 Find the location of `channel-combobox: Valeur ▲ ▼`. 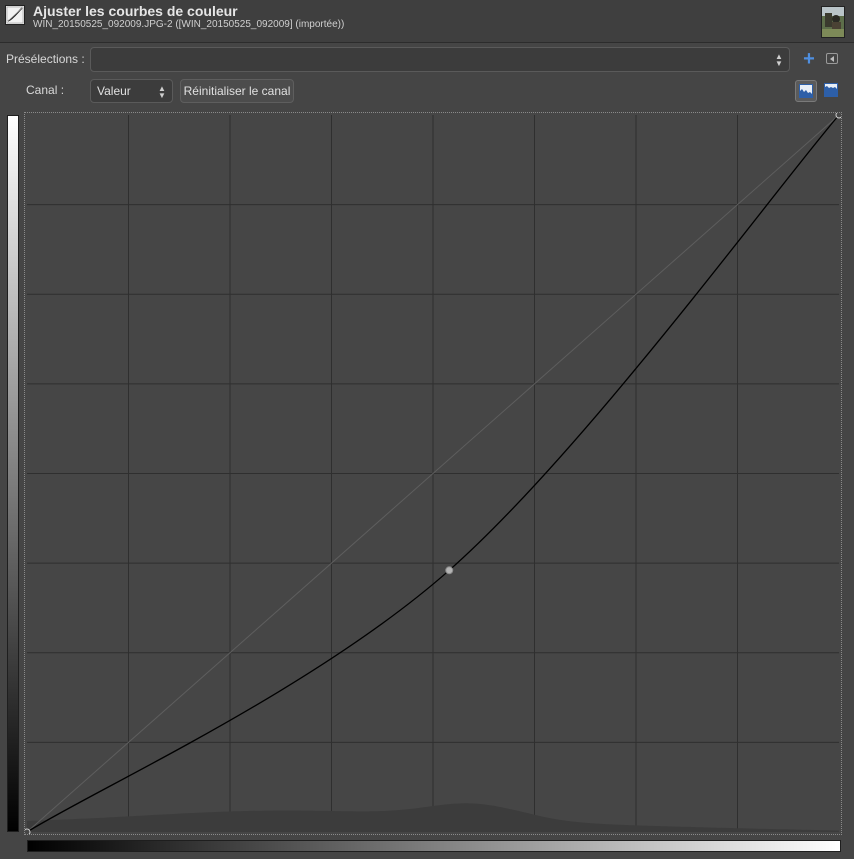

channel-combobox: Valeur ▲ ▼ is located at coordinates (131, 91).